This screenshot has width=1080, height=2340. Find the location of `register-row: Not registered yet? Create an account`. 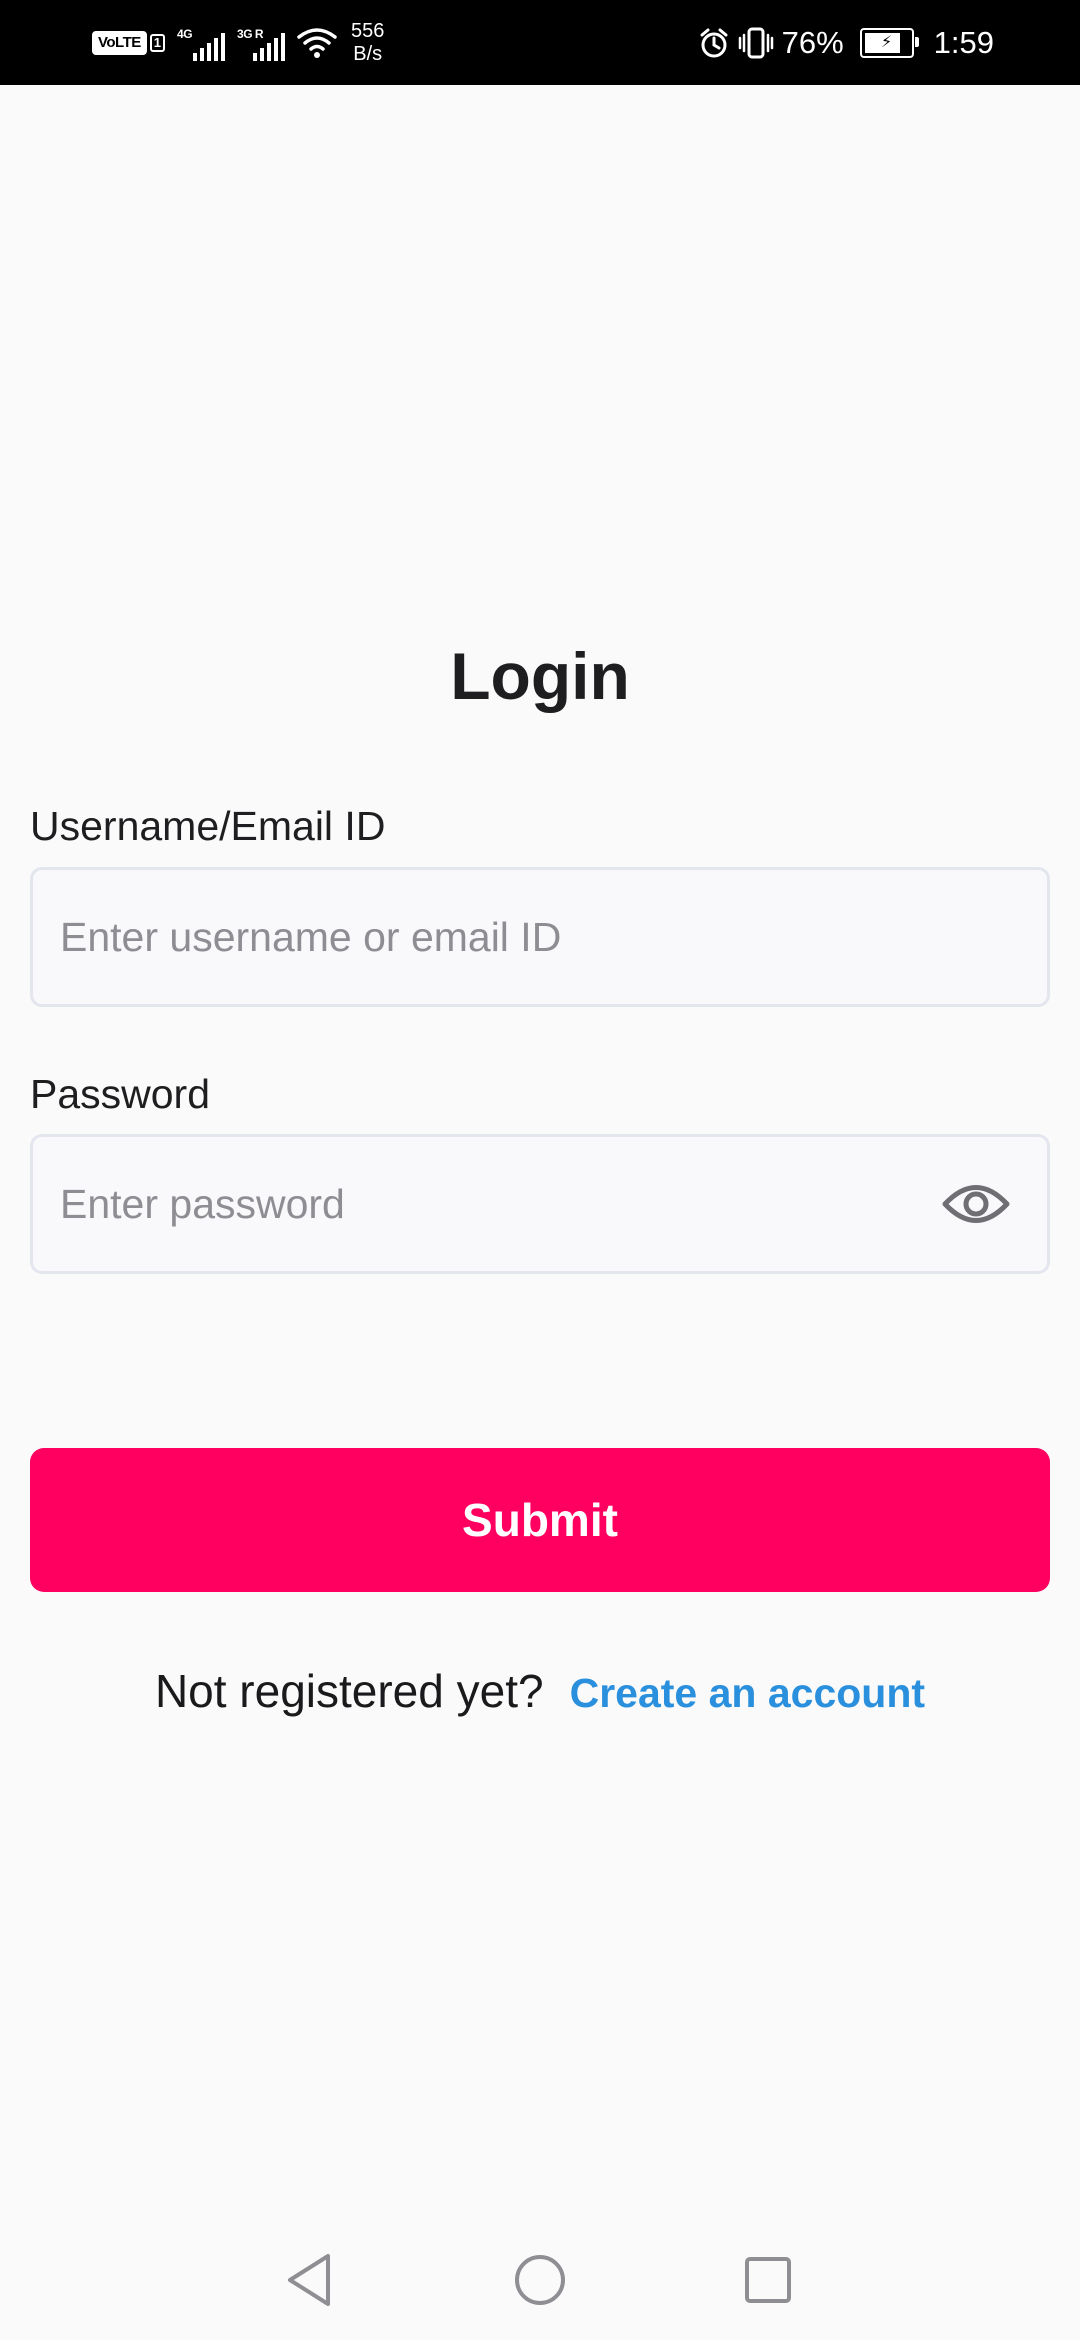

register-row: Not registered yet? Create an account is located at coordinates (540, 1691).